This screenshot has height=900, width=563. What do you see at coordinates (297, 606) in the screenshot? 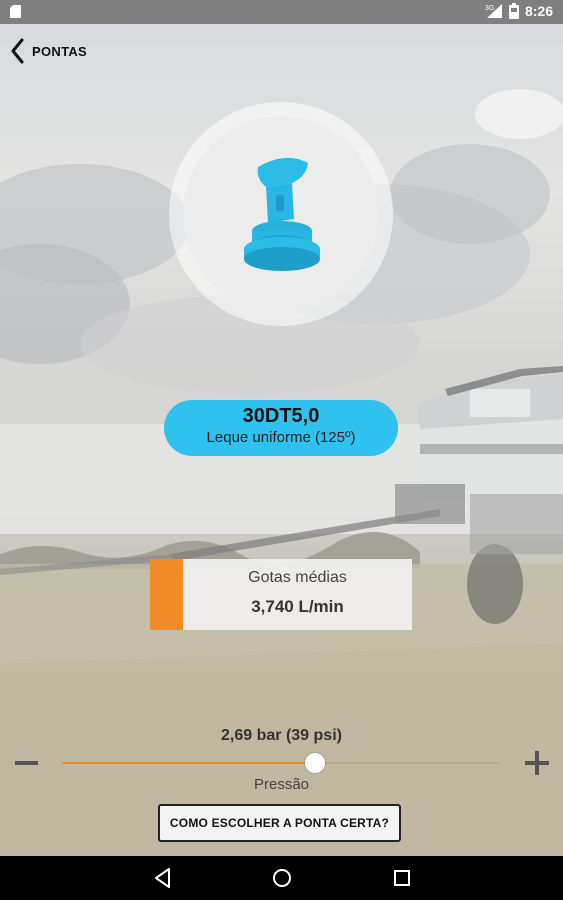
I see `flow-rate-value: 3,740 L/min` at bounding box center [297, 606].